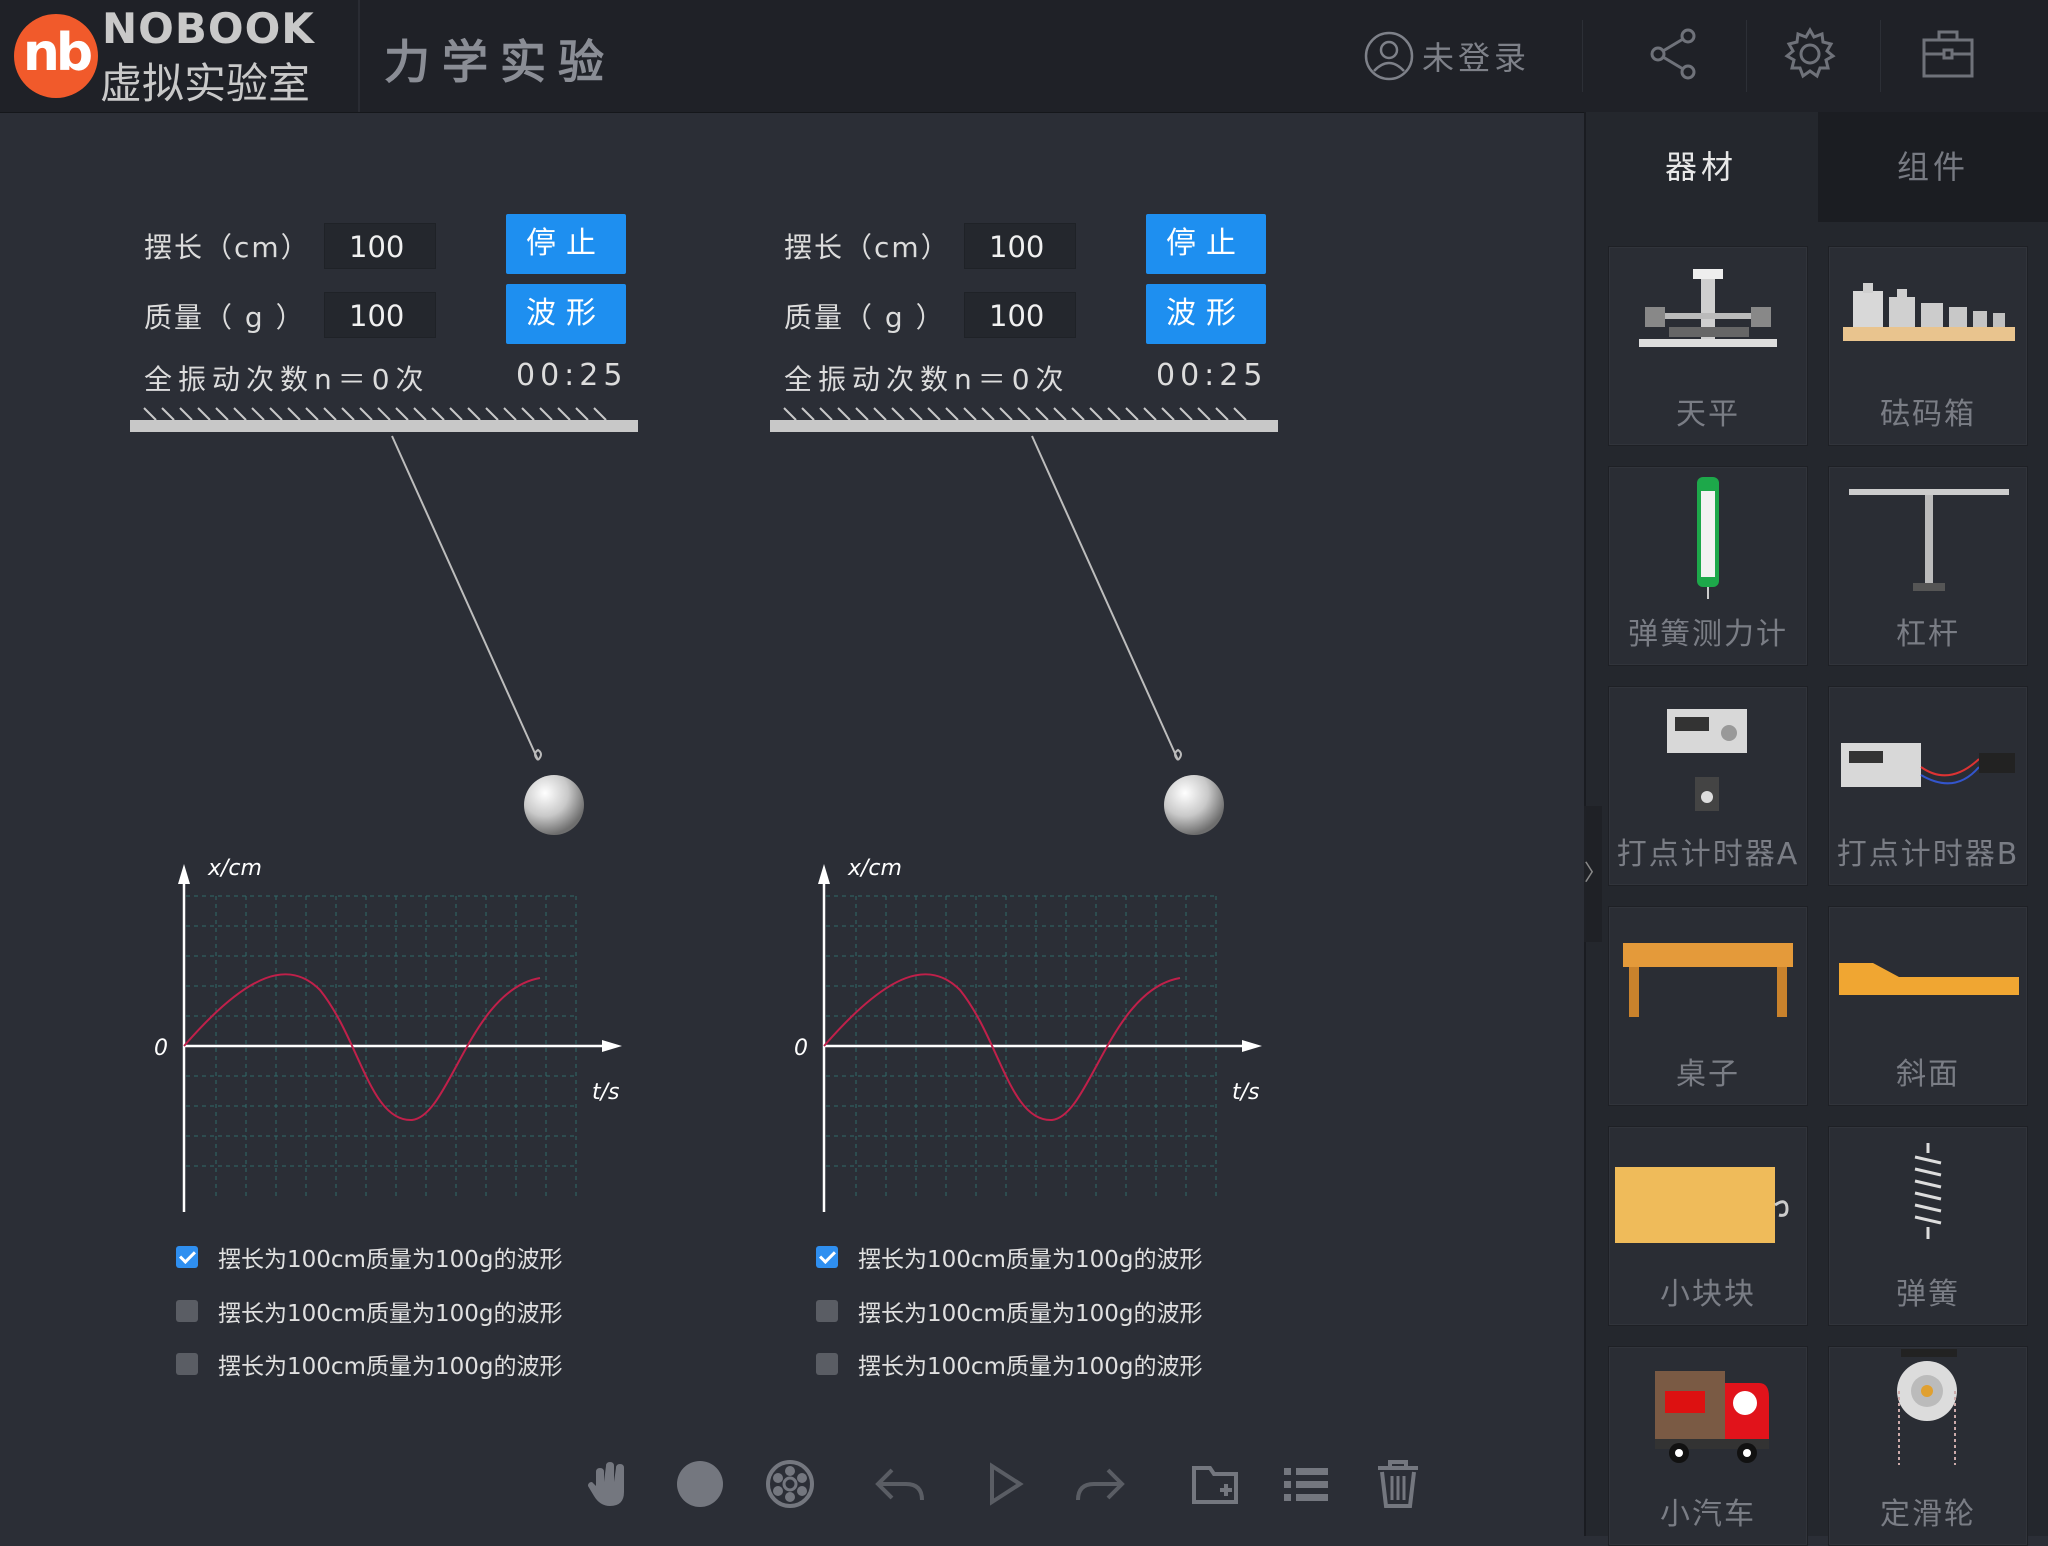  I want to click on length-label: 摆长（cm）, so click(227, 247).